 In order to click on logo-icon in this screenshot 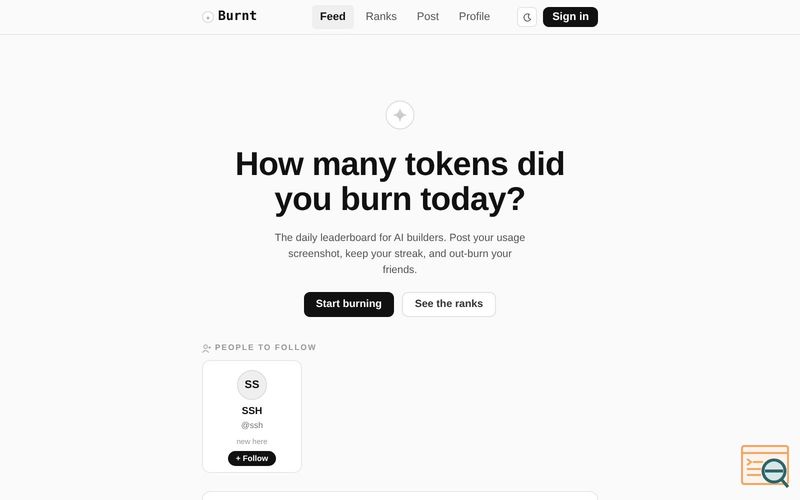, I will do `click(208, 17)`.